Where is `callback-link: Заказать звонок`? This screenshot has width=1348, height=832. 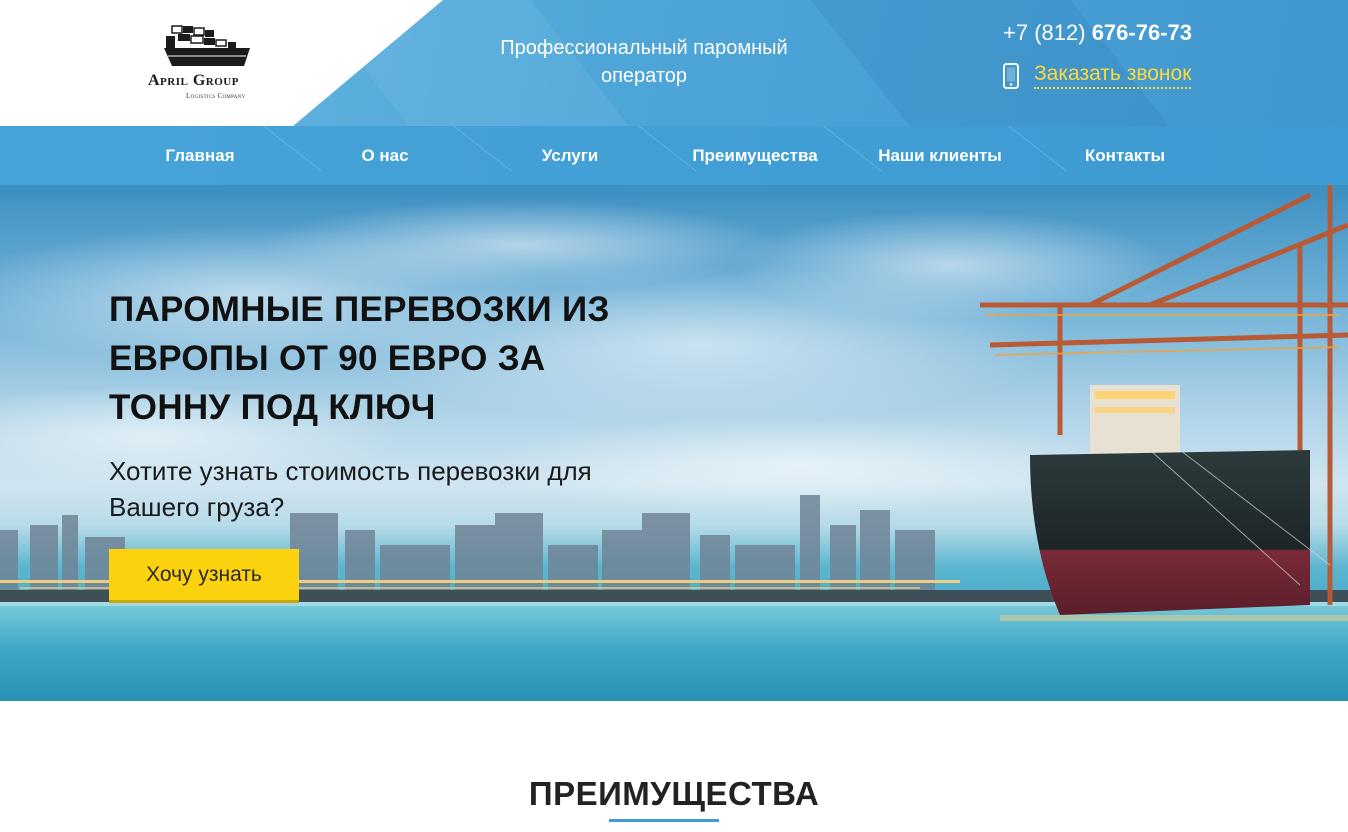 callback-link: Заказать звонок is located at coordinates (1097, 75).